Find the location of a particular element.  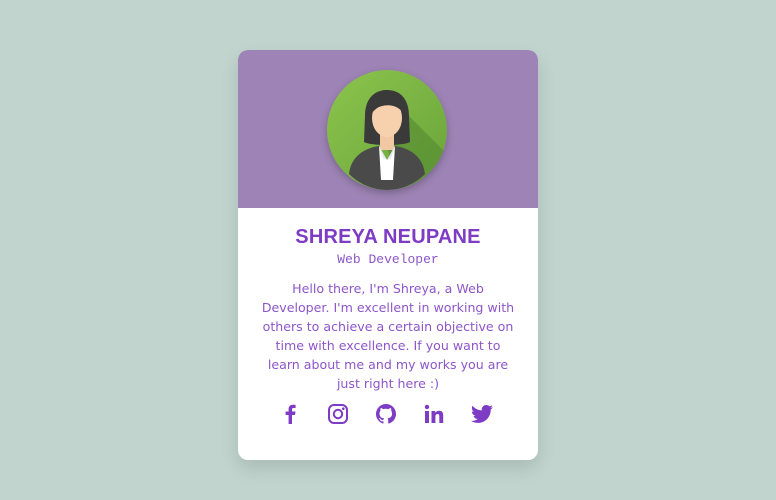

github-icon is located at coordinates (386, 414).